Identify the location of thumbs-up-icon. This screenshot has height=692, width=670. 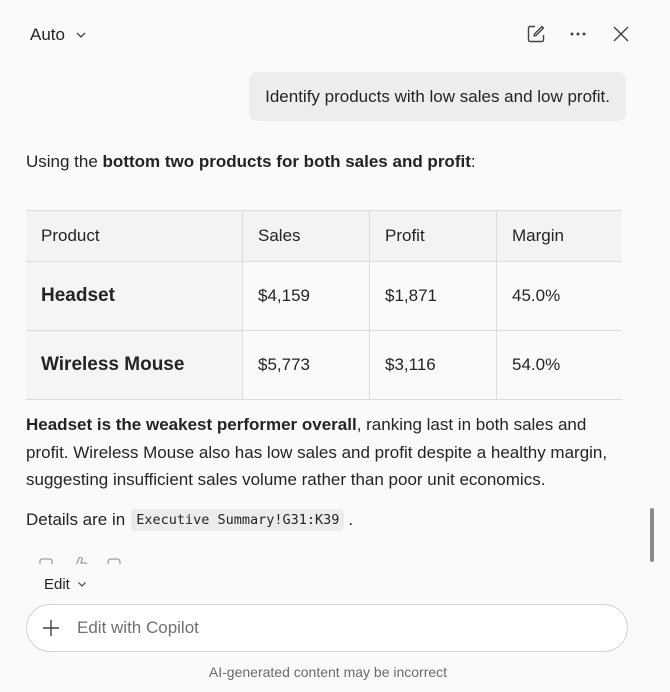
(80, 560).